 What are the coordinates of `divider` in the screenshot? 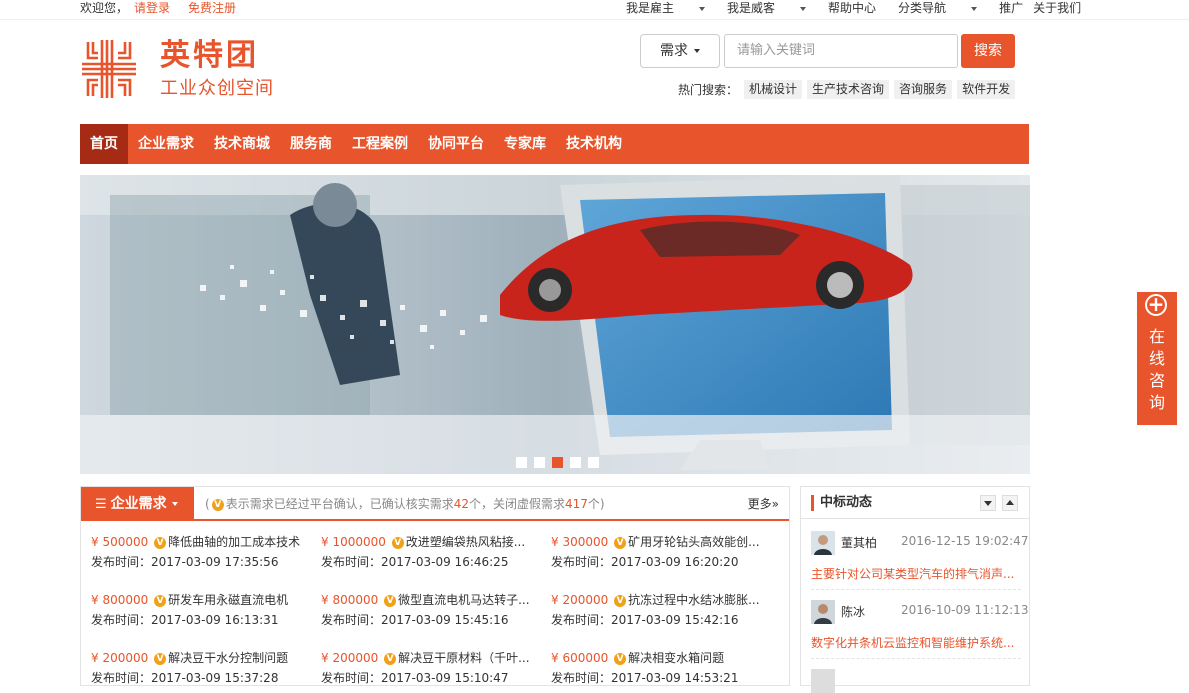 It's located at (916, 658).